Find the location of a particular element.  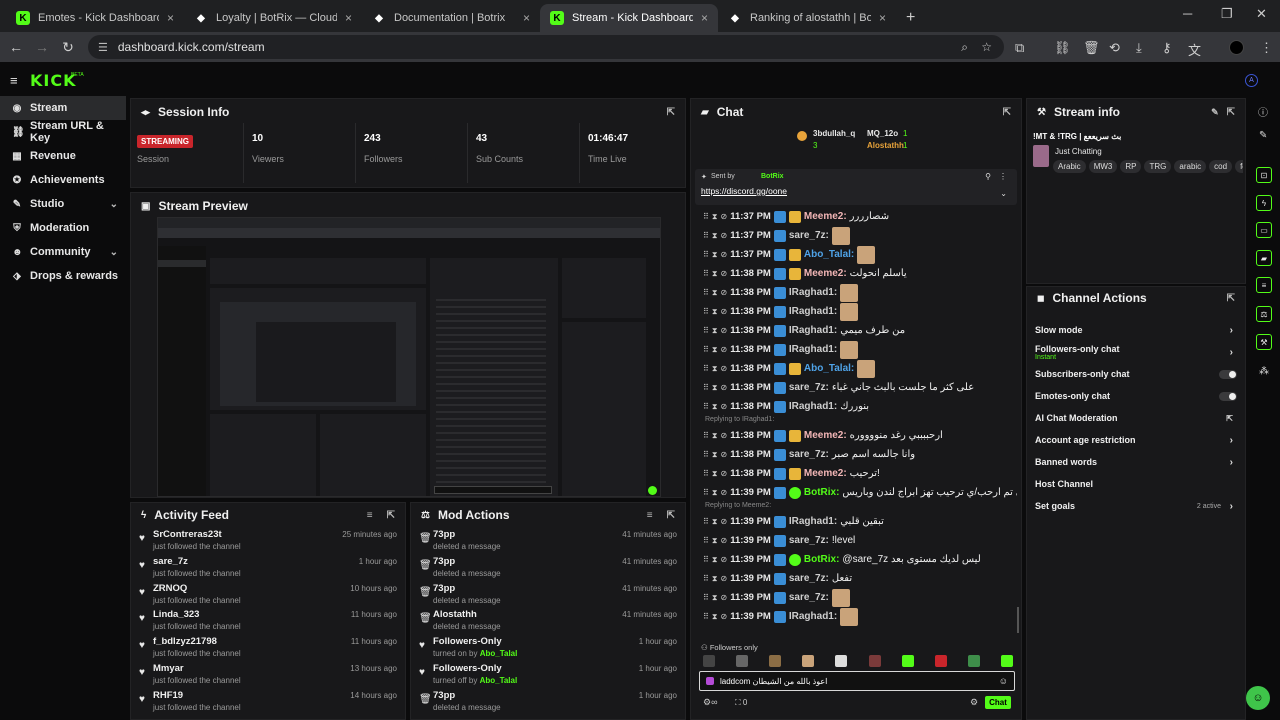

channel-action-row: Followers-only chat Instant › is located at coordinates (1136, 352).